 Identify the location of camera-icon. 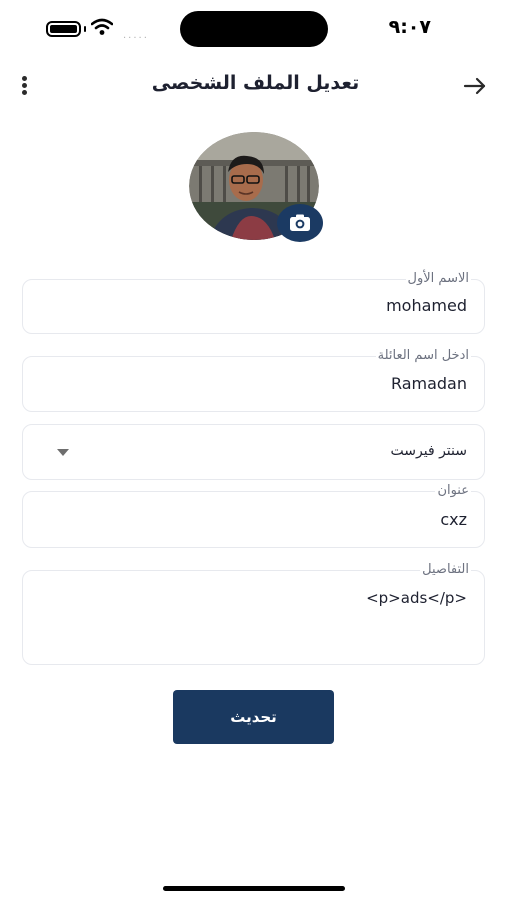
(300, 222).